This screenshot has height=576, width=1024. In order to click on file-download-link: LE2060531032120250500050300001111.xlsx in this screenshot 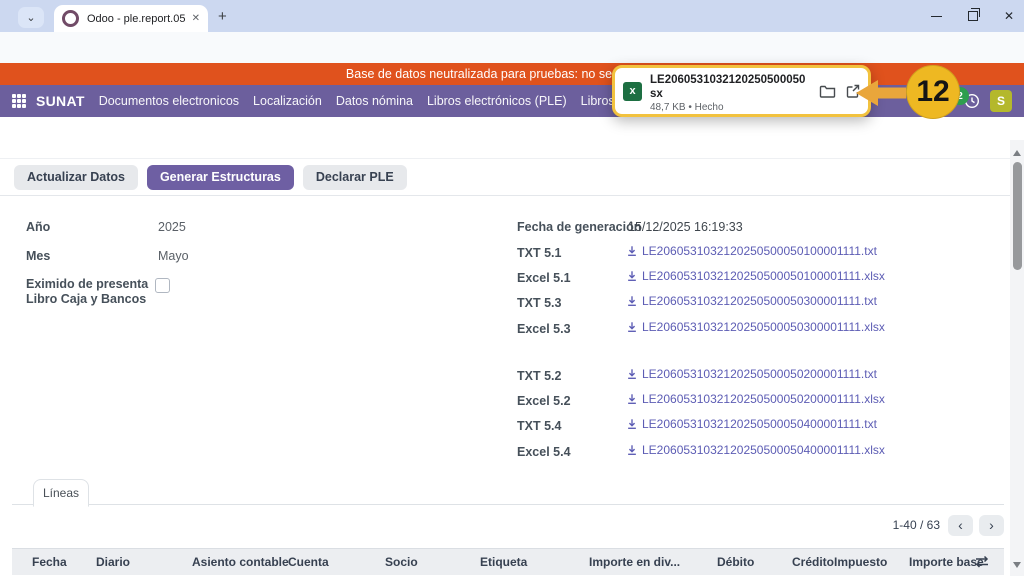, I will do `click(755, 327)`.